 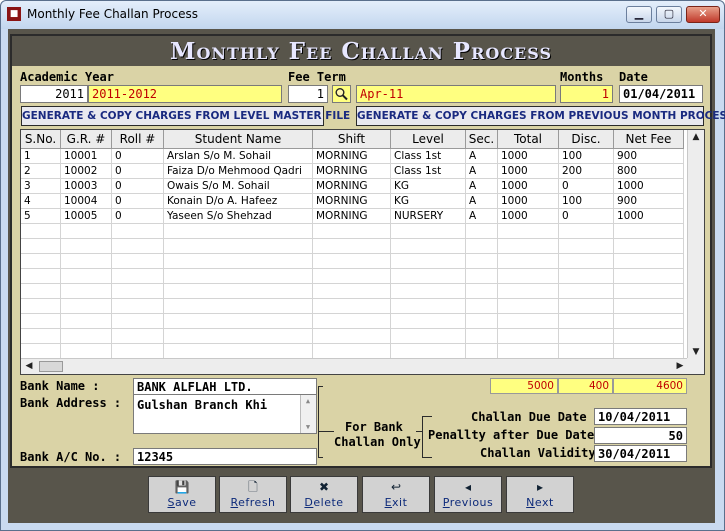 What do you see at coordinates (649, 156) in the screenshot?
I see `table-cell: 900` at bounding box center [649, 156].